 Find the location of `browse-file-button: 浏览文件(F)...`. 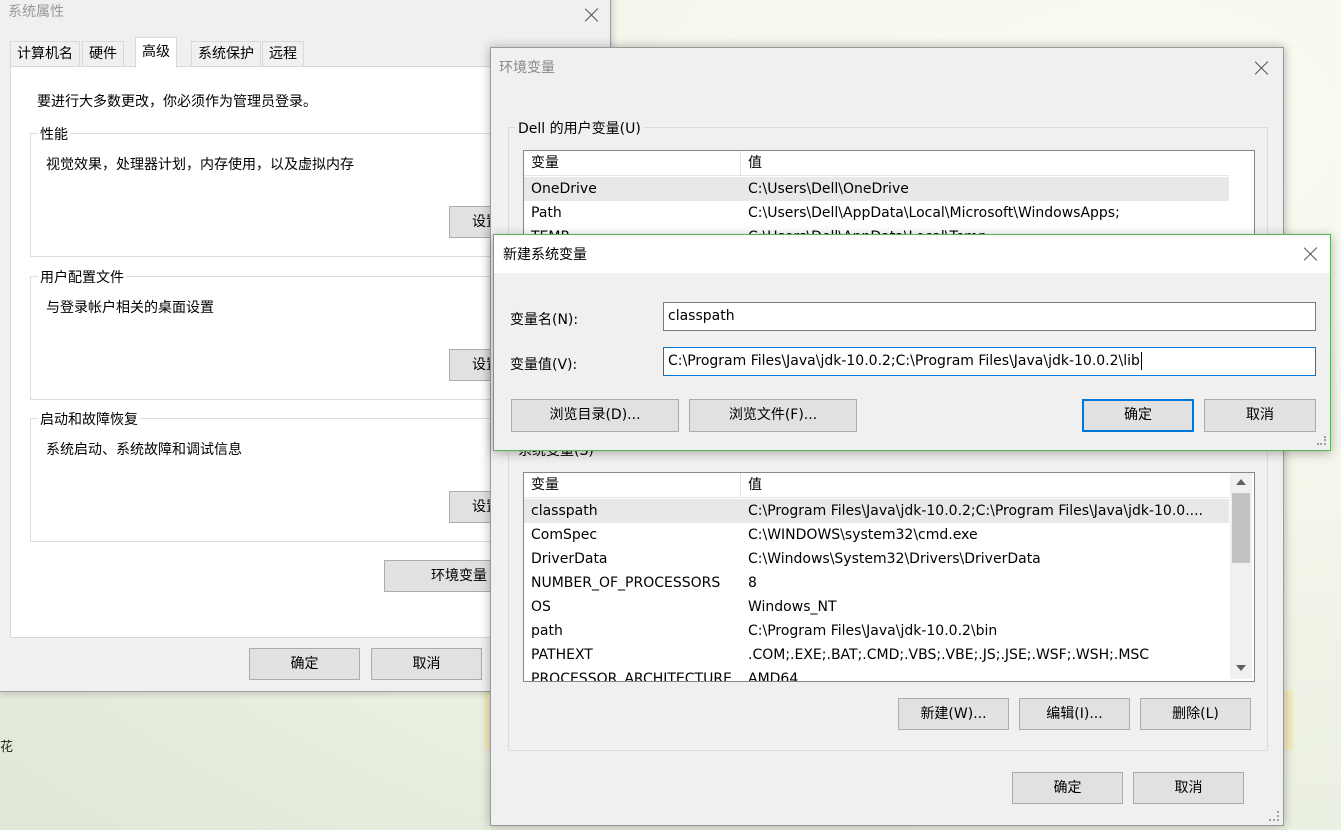

browse-file-button: 浏览文件(F)... is located at coordinates (773, 415).